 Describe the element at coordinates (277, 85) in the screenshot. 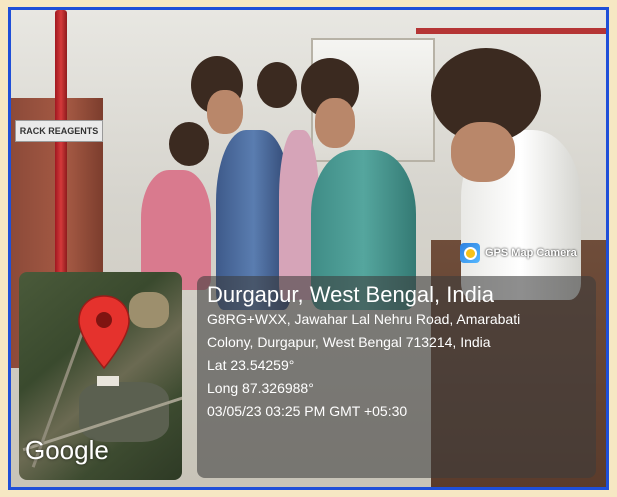

I see `person-boy-pink-shirt-head` at that location.